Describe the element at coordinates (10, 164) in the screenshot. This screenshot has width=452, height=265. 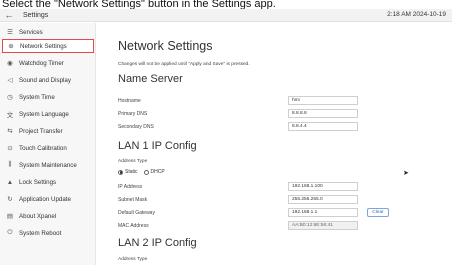
I see `maintenance-icon: ⫼` at that location.